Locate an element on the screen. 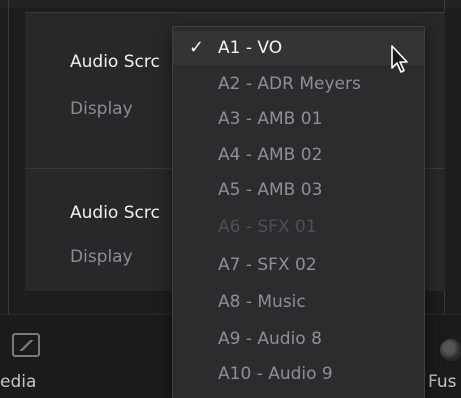 The image size is (461, 398). top-strip is located at coordinates (230, 4).